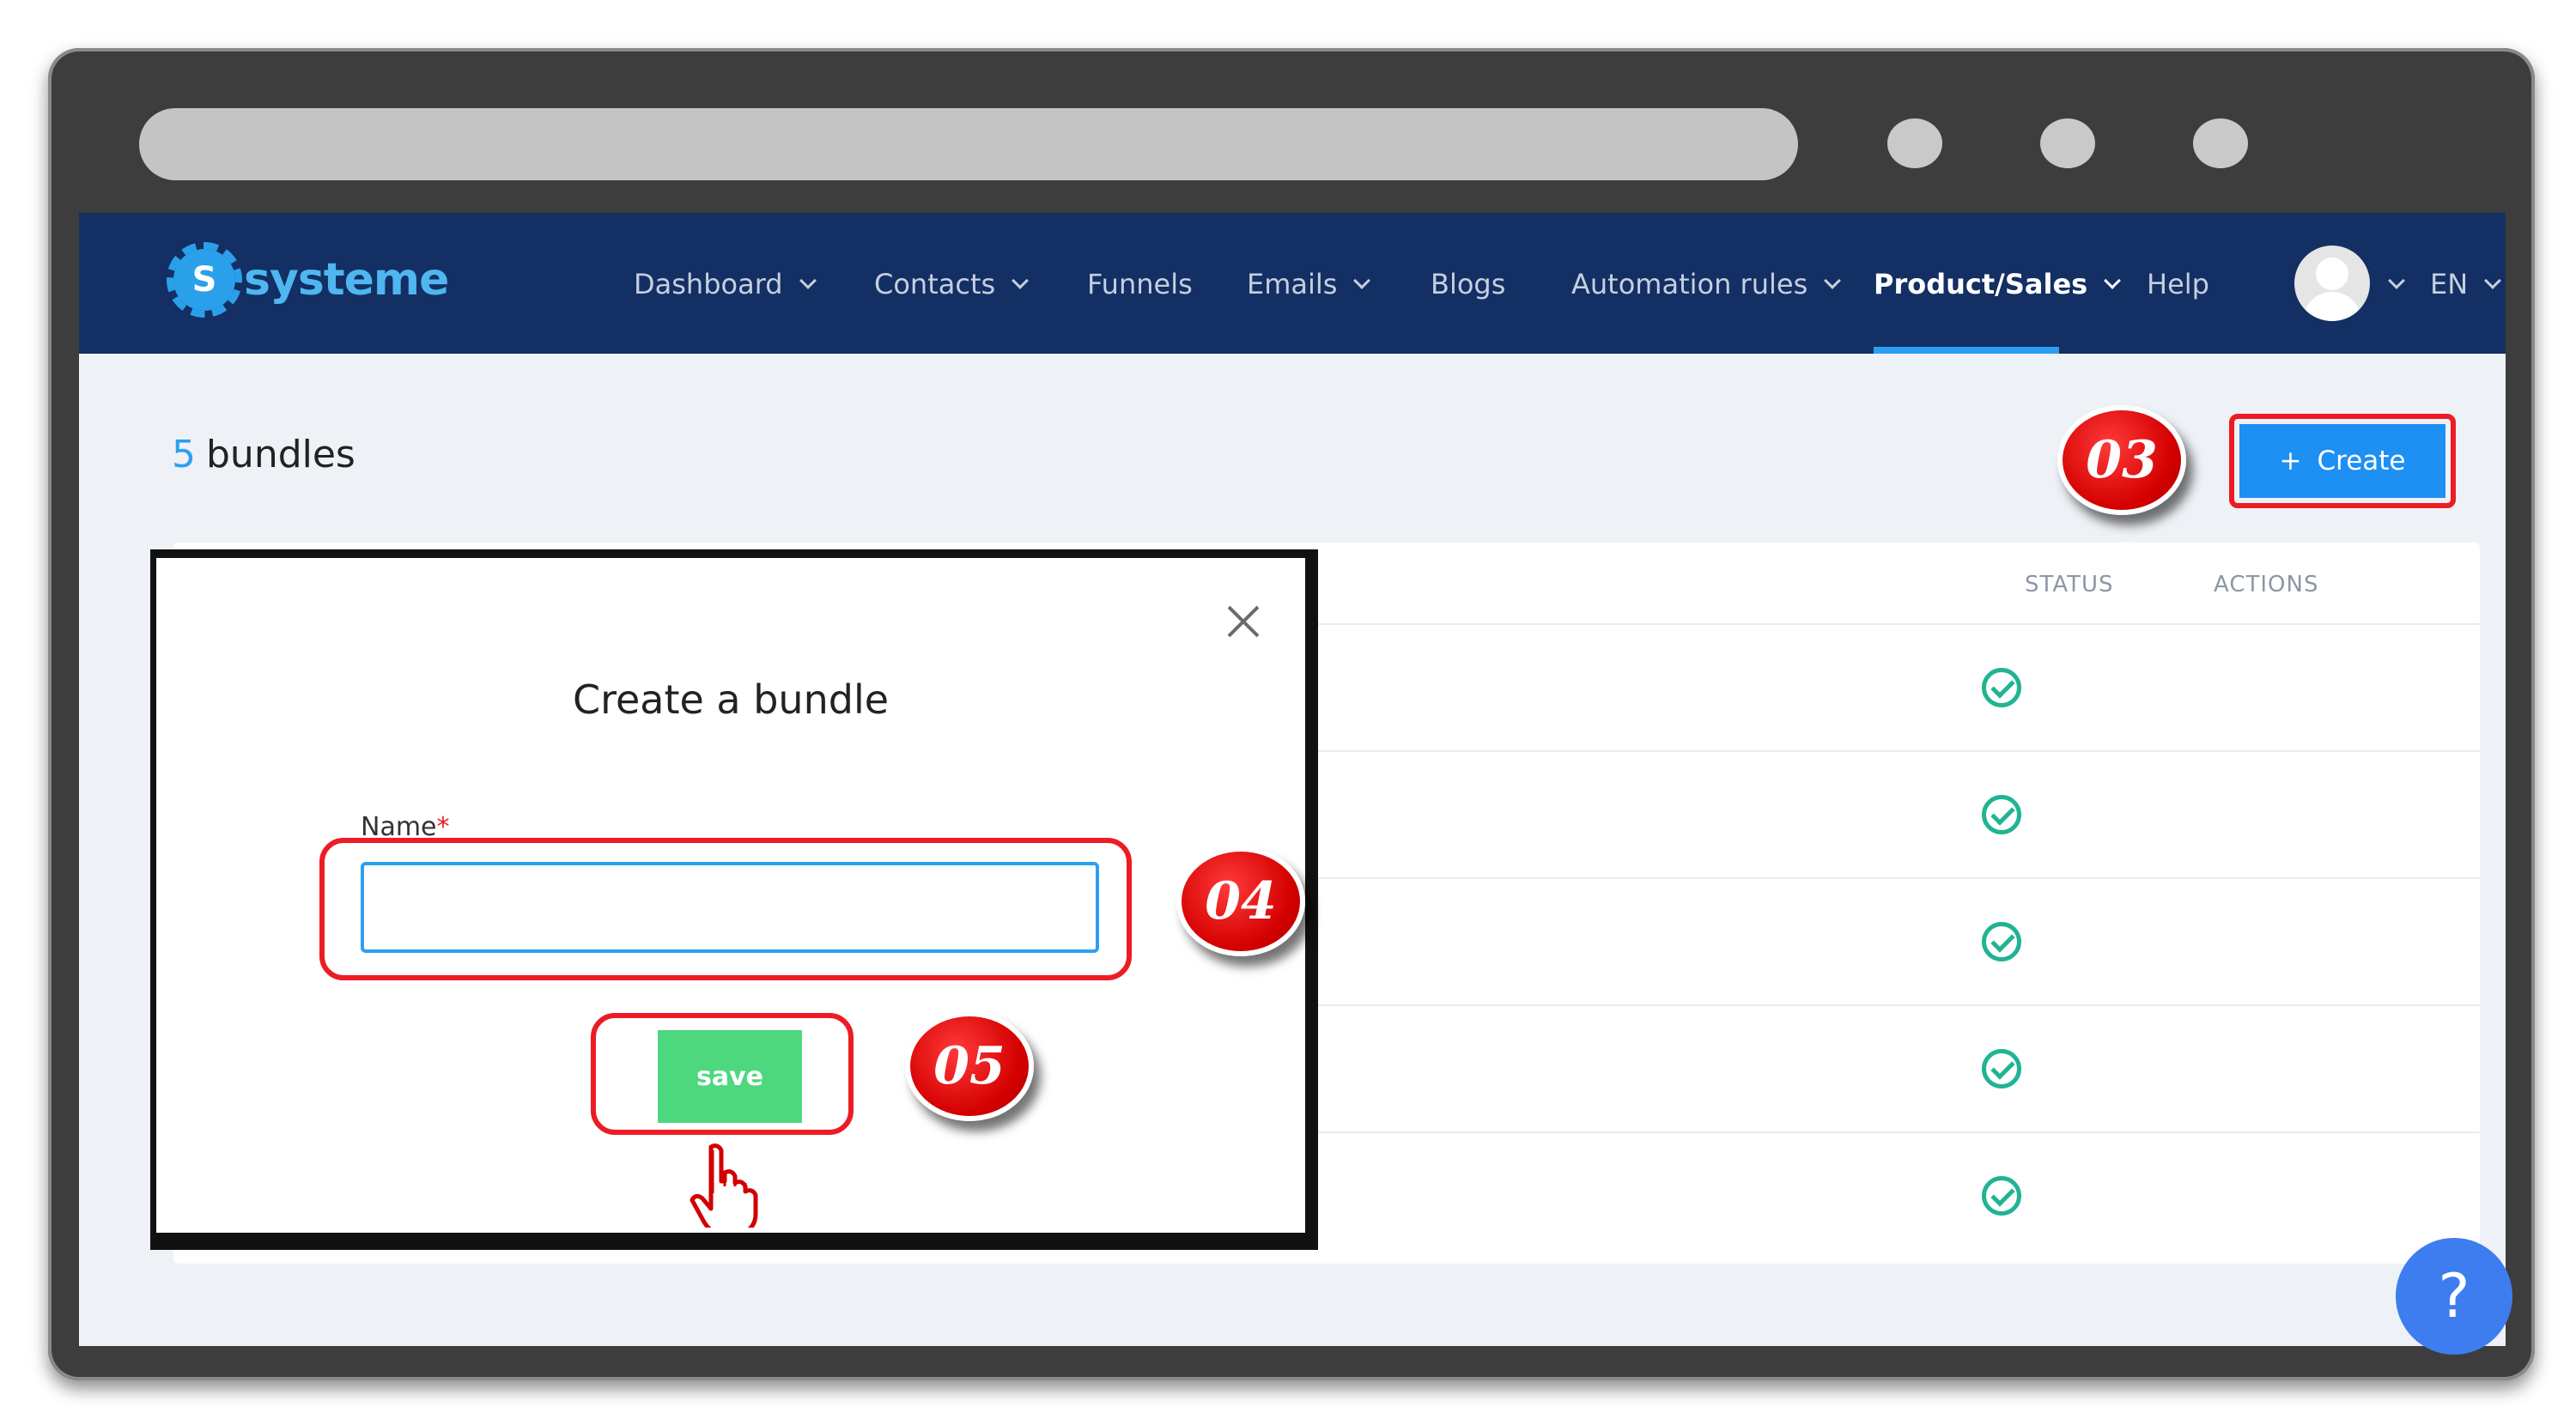  Describe the element at coordinates (726, 909) in the screenshot. I see `name-field-highlight-outline` at that location.